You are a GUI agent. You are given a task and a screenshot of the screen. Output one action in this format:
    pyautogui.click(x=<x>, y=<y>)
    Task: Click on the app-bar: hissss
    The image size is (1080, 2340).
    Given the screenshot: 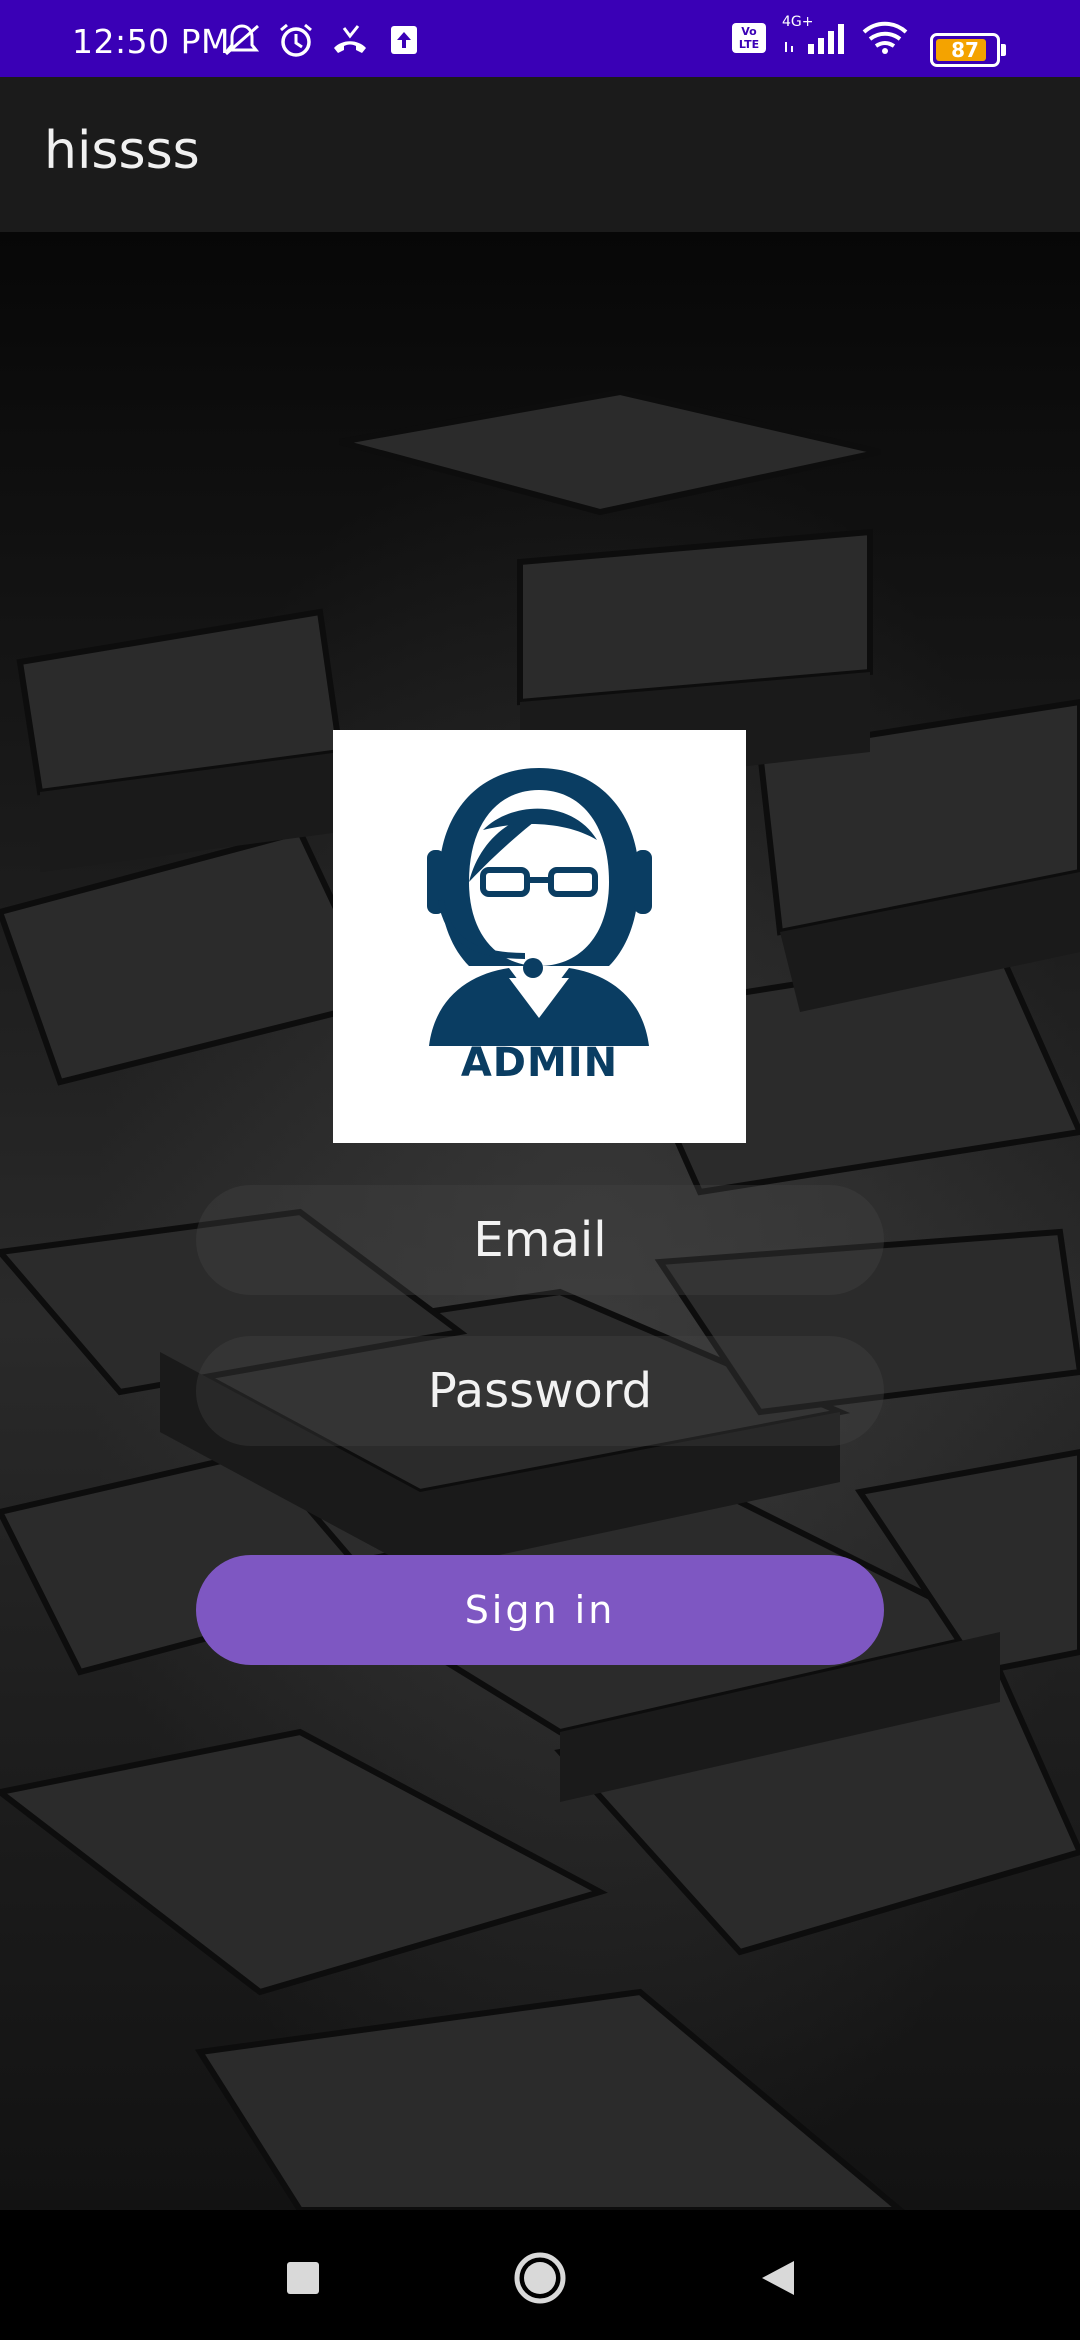 What is the action you would take?
    pyautogui.click(x=540, y=154)
    